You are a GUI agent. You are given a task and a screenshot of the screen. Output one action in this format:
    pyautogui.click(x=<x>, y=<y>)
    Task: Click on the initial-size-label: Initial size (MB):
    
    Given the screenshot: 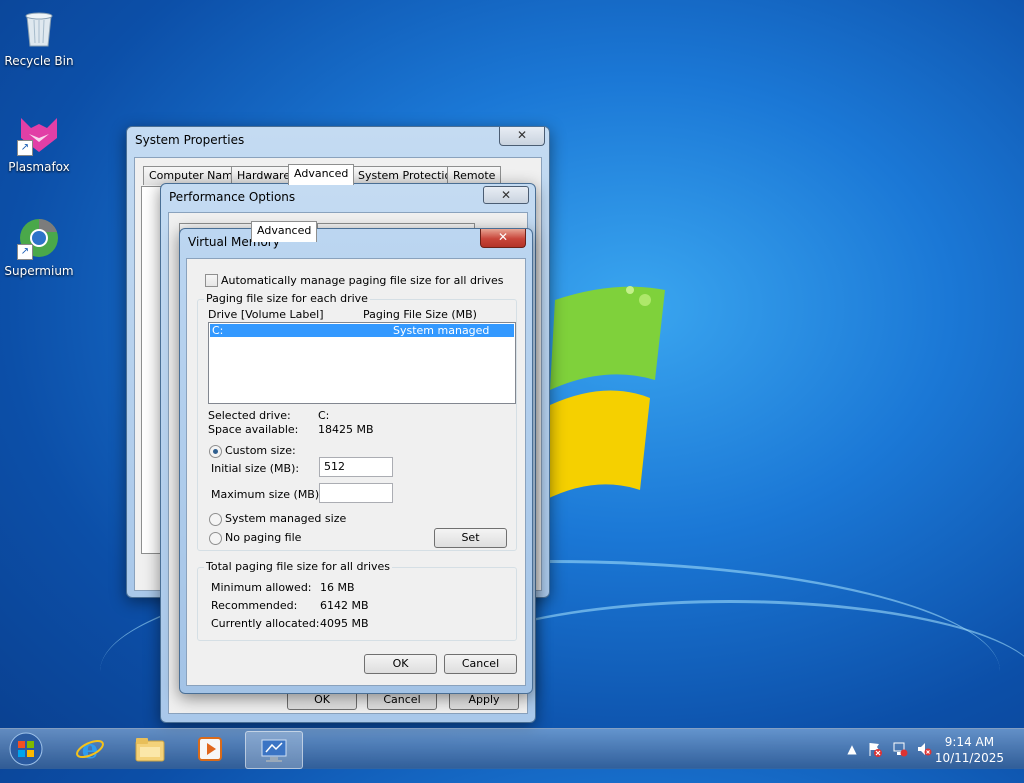 What is the action you would take?
    pyautogui.click(x=255, y=468)
    